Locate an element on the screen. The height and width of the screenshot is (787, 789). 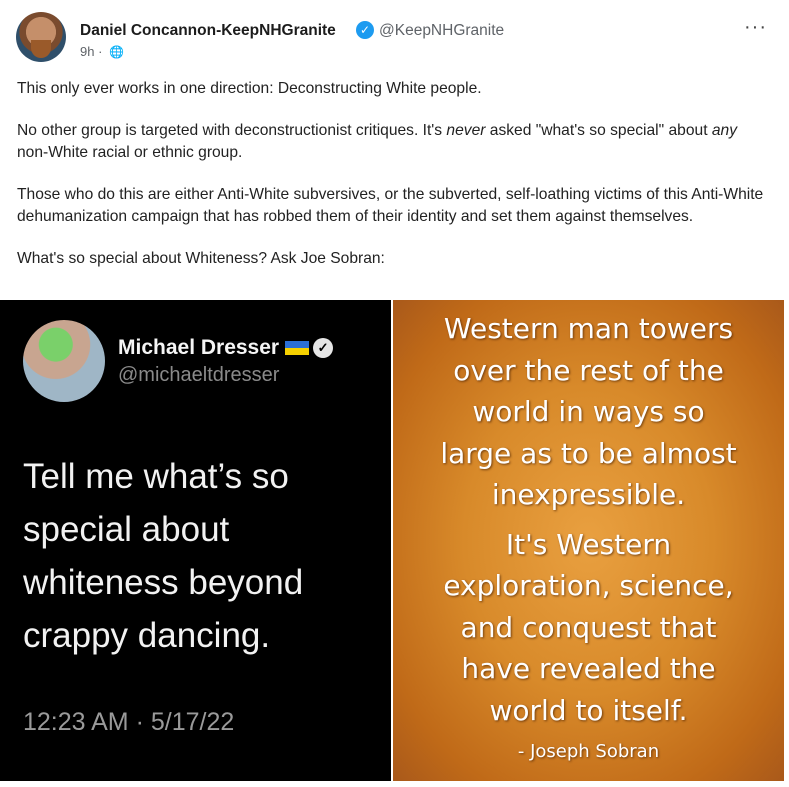
quote-line: have revealed the is located at coordinates (588, 668).